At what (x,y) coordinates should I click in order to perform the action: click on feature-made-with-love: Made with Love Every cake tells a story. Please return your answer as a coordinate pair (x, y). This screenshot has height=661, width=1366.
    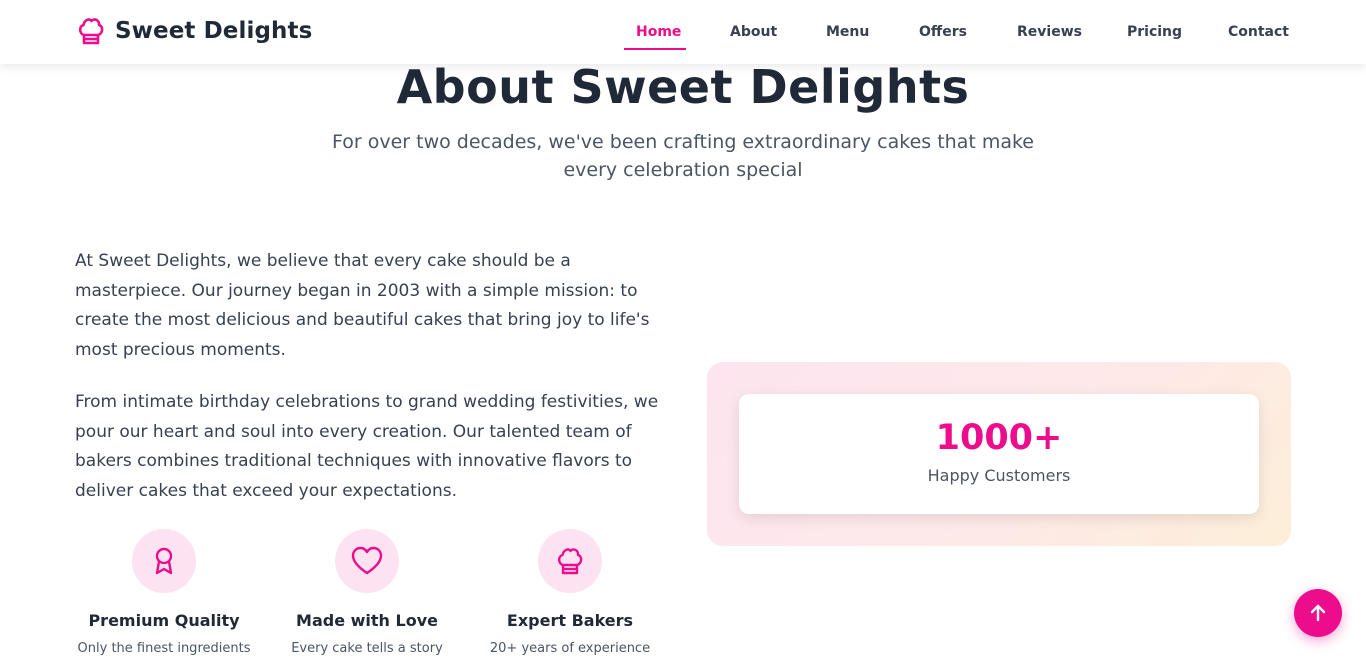
    Looking at the image, I should click on (367, 592).